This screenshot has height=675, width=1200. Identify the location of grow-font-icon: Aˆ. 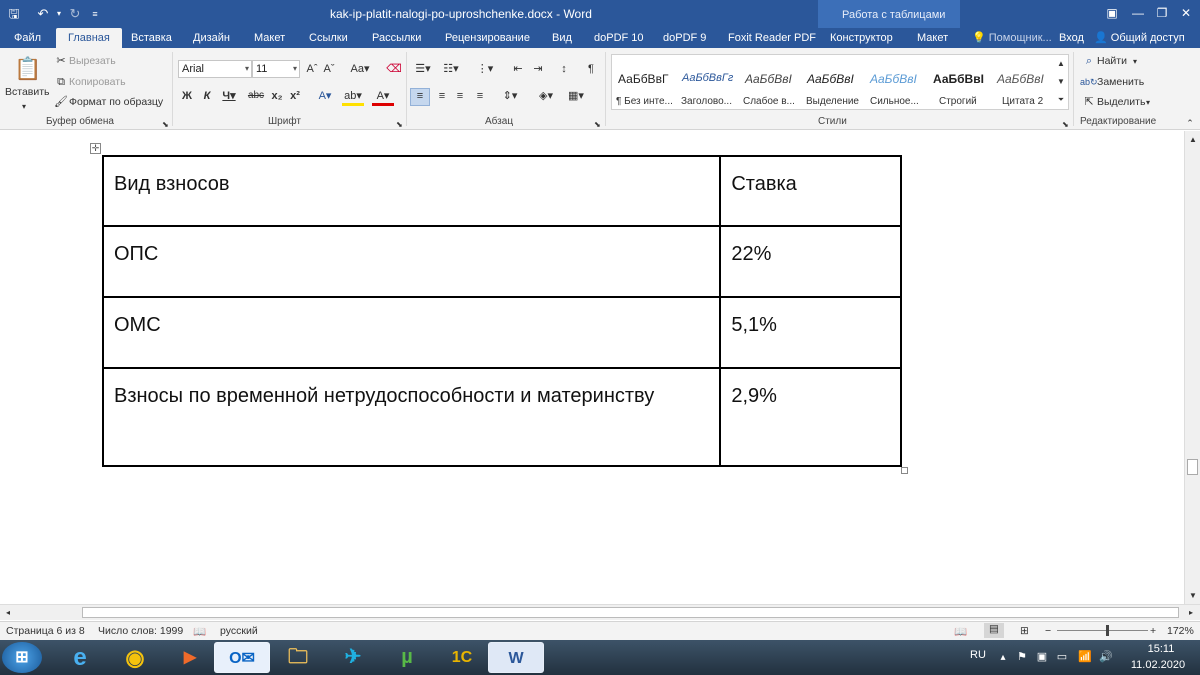
(312, 69).